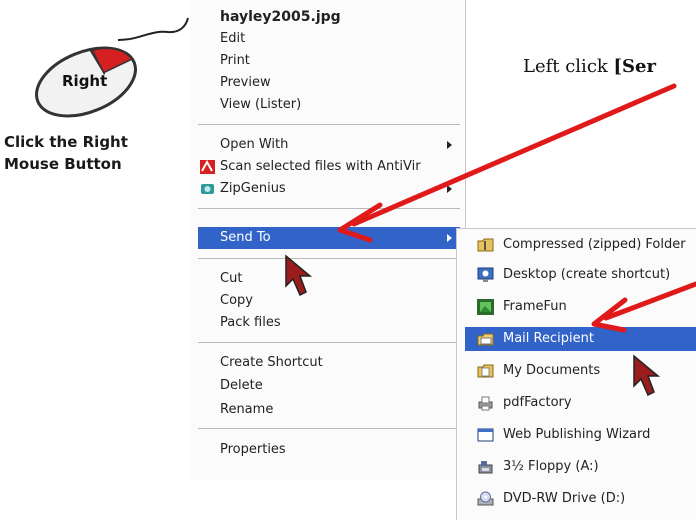  Describe the element at coordinates (329, 105) in the screenshot. I see `menu-item-view-lister: View (Lister)` at that location.